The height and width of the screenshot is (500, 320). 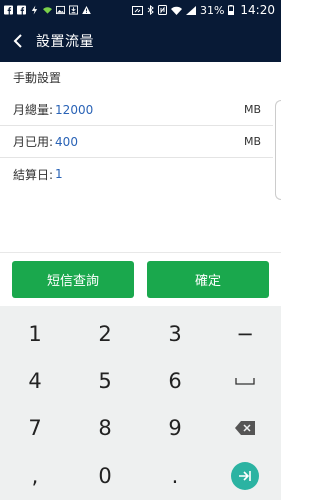 I want to click on image-icon, so click(x=60, y=10).